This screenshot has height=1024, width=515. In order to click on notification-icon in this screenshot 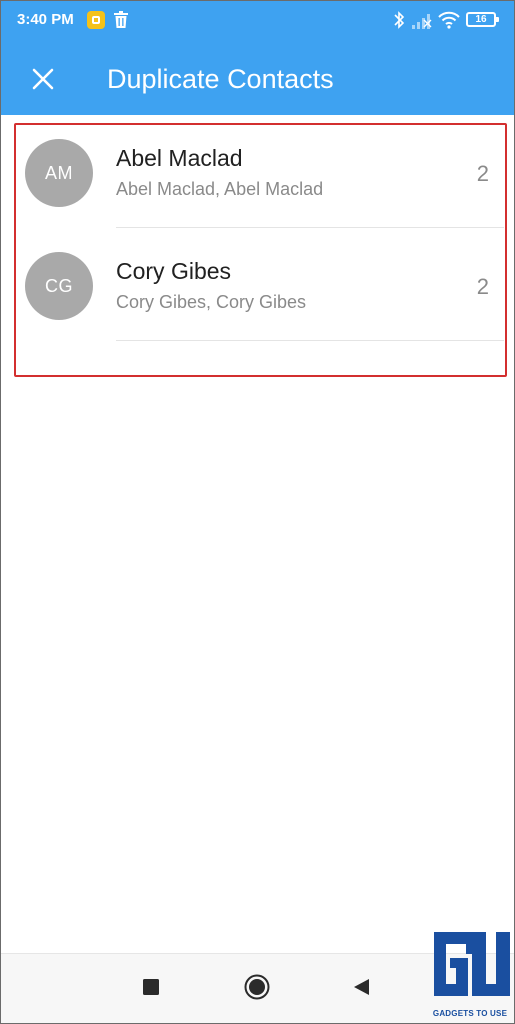, I will do `click(96, 20)`.